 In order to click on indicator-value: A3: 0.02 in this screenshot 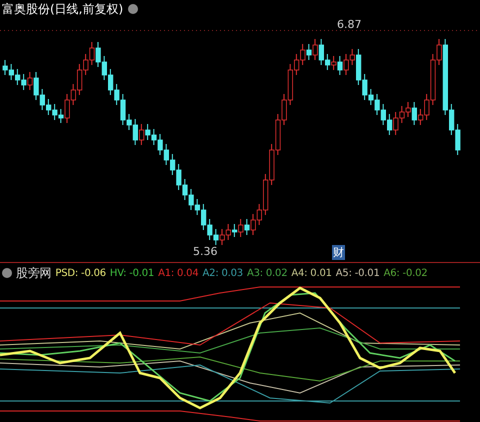, I will do `click(267, 273)`.